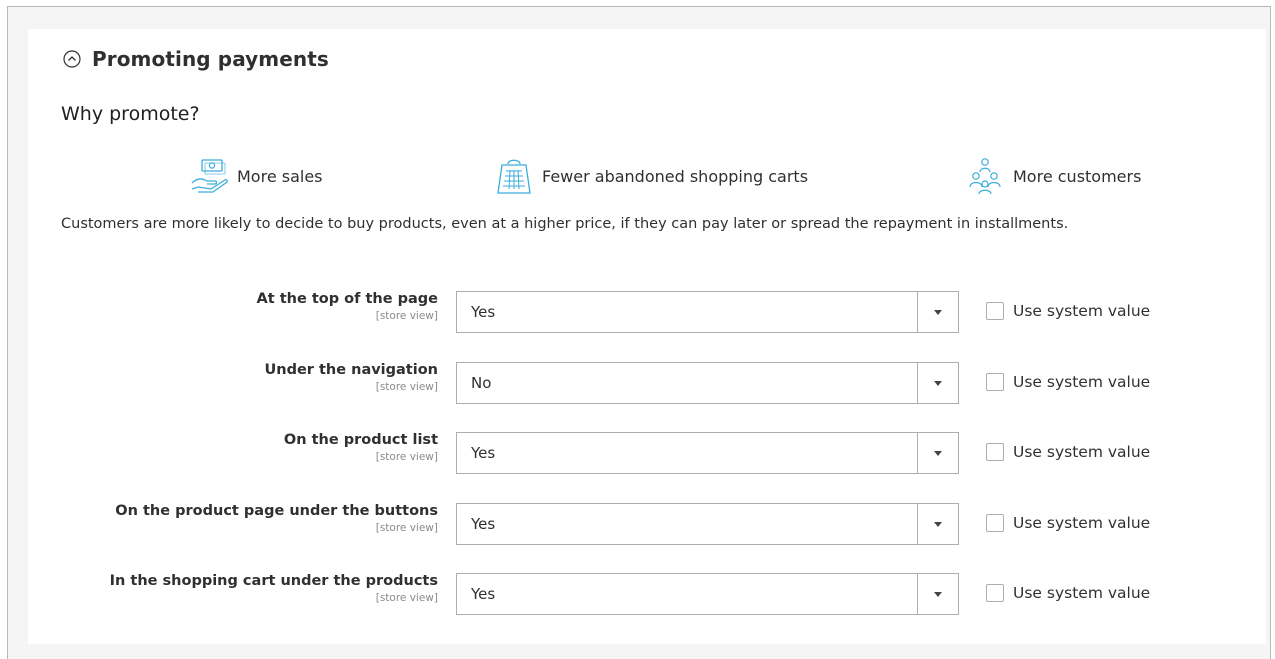 The width and height of the screenshot is (1275, 659). Describe the element at coordinates (985, 176) in the screenshot. I see `customers-group-icon` at that location.